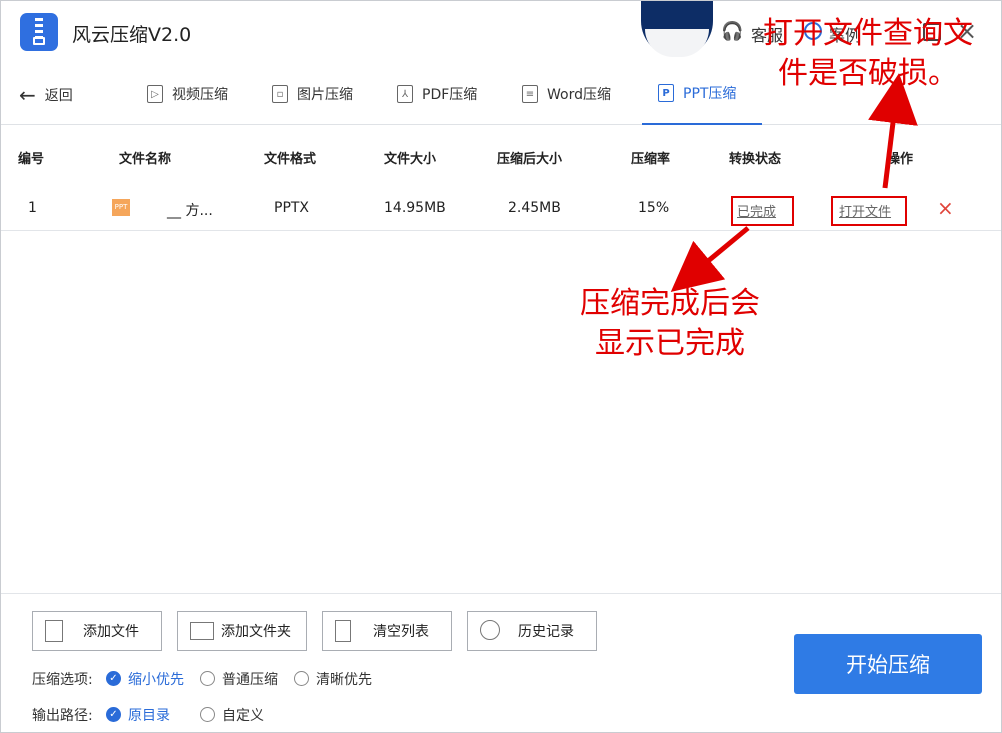 This screenshot has width=1002, height=733. I want to click on history-button: 历史记录, so click(532, 631).